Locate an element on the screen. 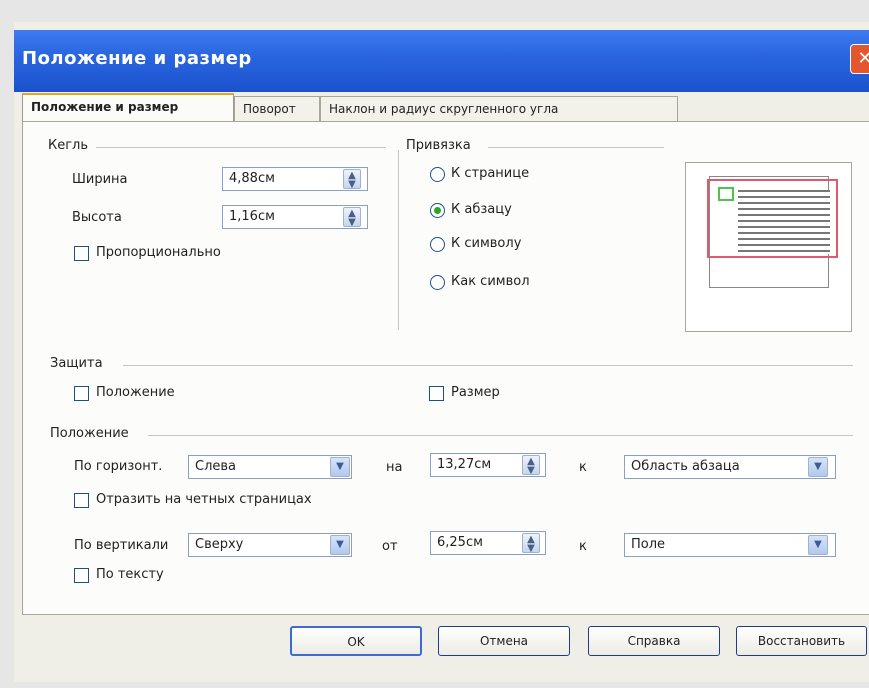  size-legend: Кегль is located at coordinates (68, 145).